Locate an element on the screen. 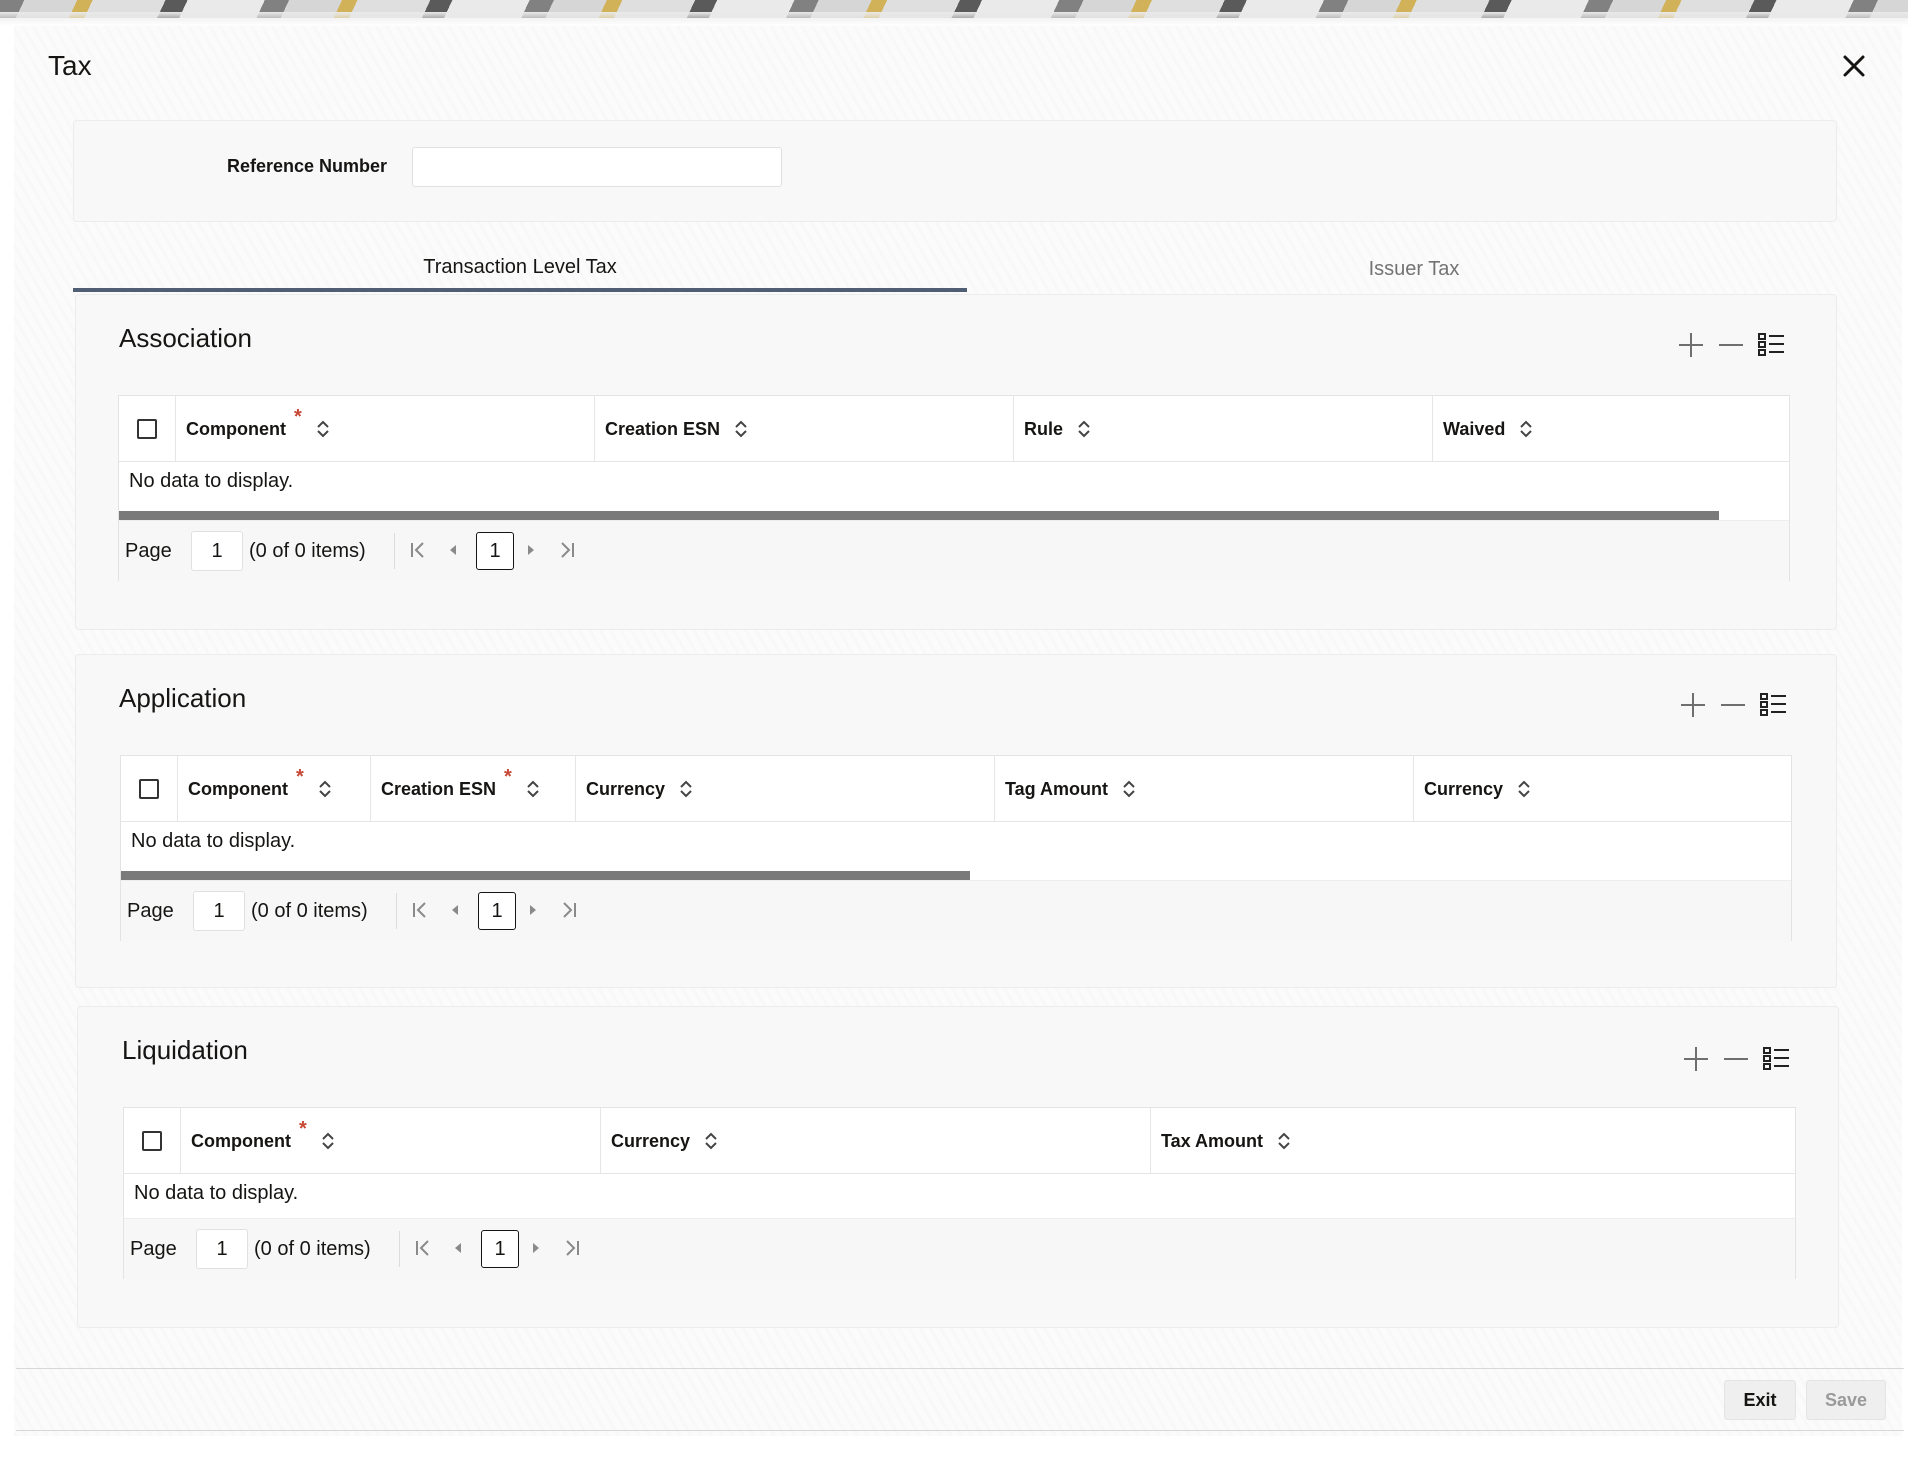 The height and width of the screenshot is (1466, 1908). association-pager: Page 1 (0 of 0 items) 1 is located at coordinates (954, 551).